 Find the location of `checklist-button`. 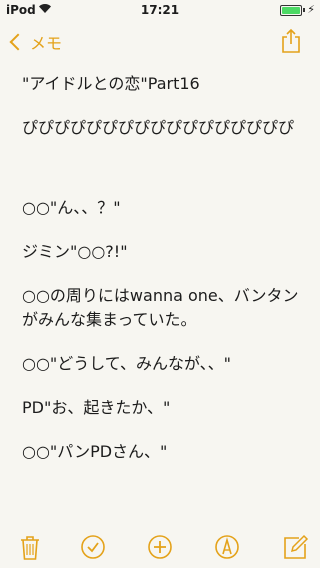

checklist-button is located at coordinates (93, 547).